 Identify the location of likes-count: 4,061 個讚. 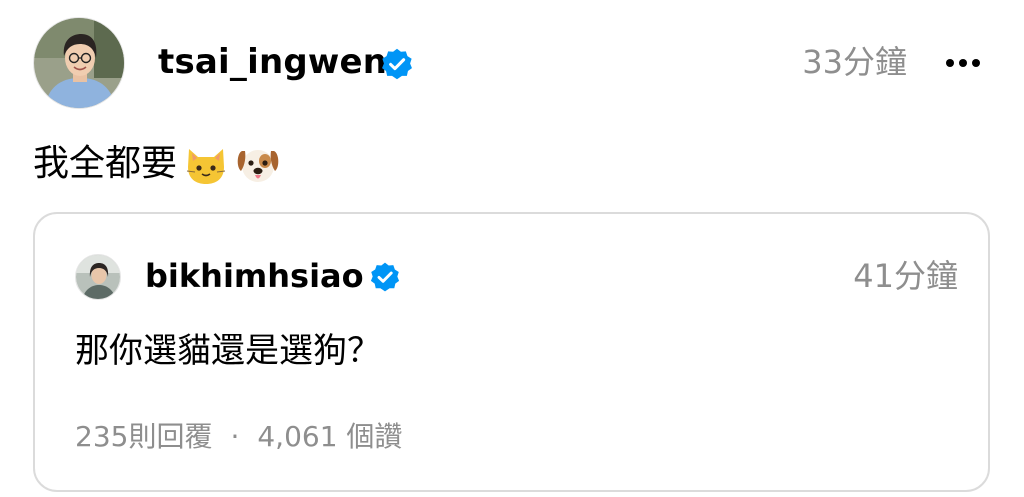
(329, 437).